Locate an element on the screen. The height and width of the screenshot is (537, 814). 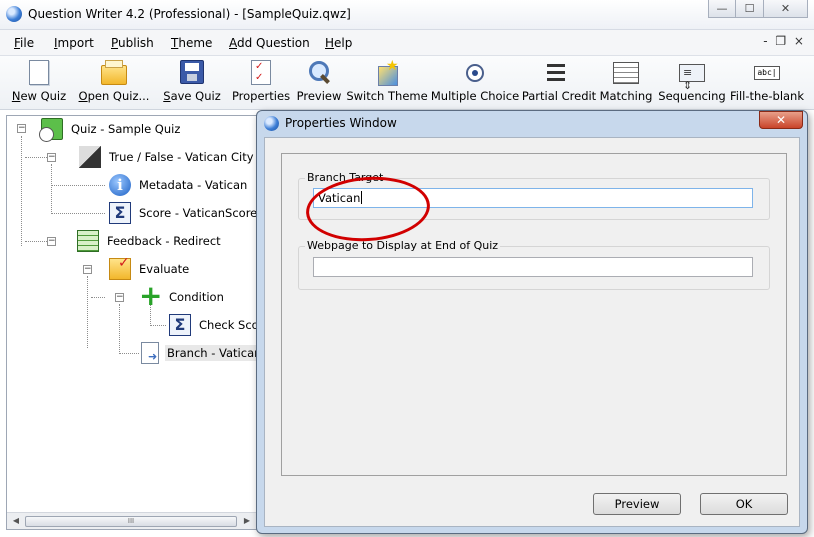
tree-node-feedback: Feedback - Redirect is located at coordinates (150, 241).